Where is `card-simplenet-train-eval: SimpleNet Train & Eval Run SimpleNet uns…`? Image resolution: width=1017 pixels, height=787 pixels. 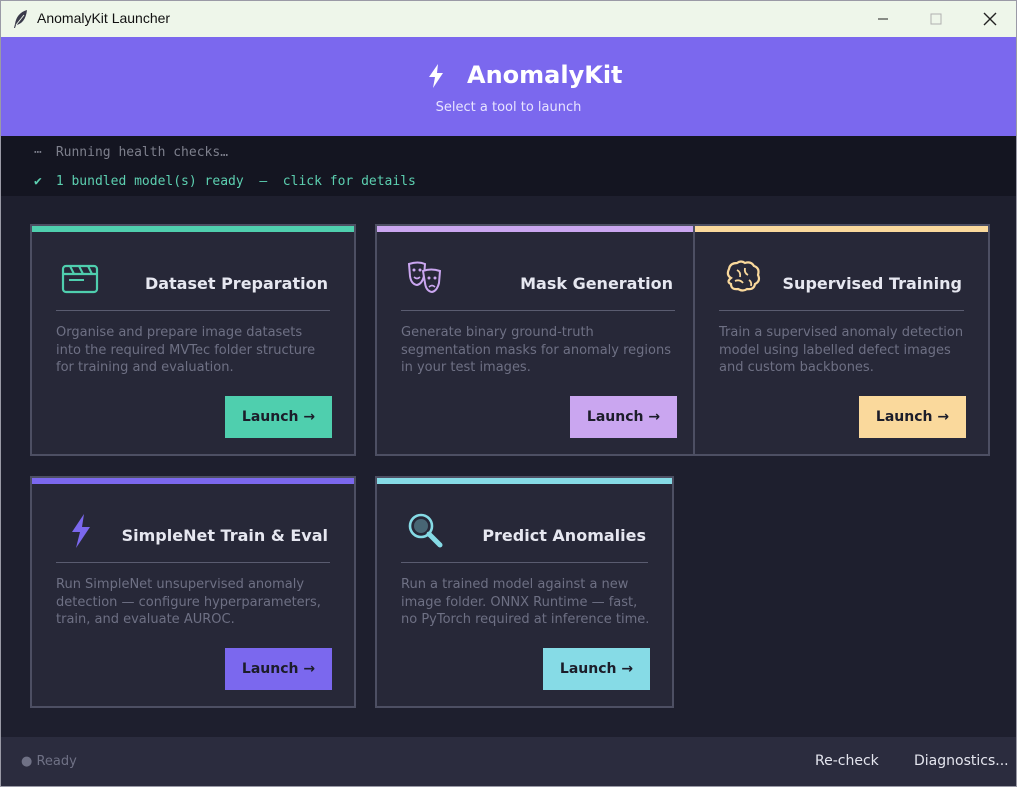
card-simplenet-train-eval: SimpleNet Train & Eval Run SimpleNet uns… is located at coordinates (193, 592).